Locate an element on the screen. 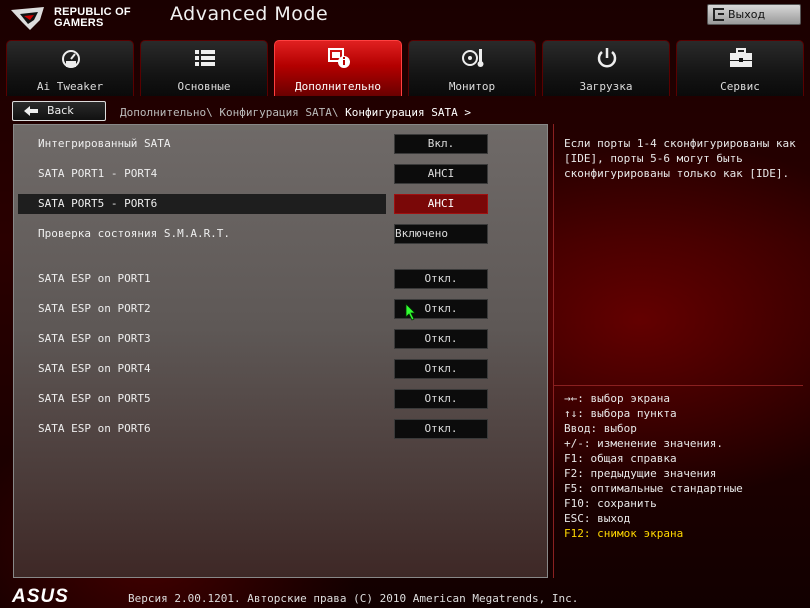 The image size is (810, 608). key-hint: ESC: выход is located at coordinates (597, 518).